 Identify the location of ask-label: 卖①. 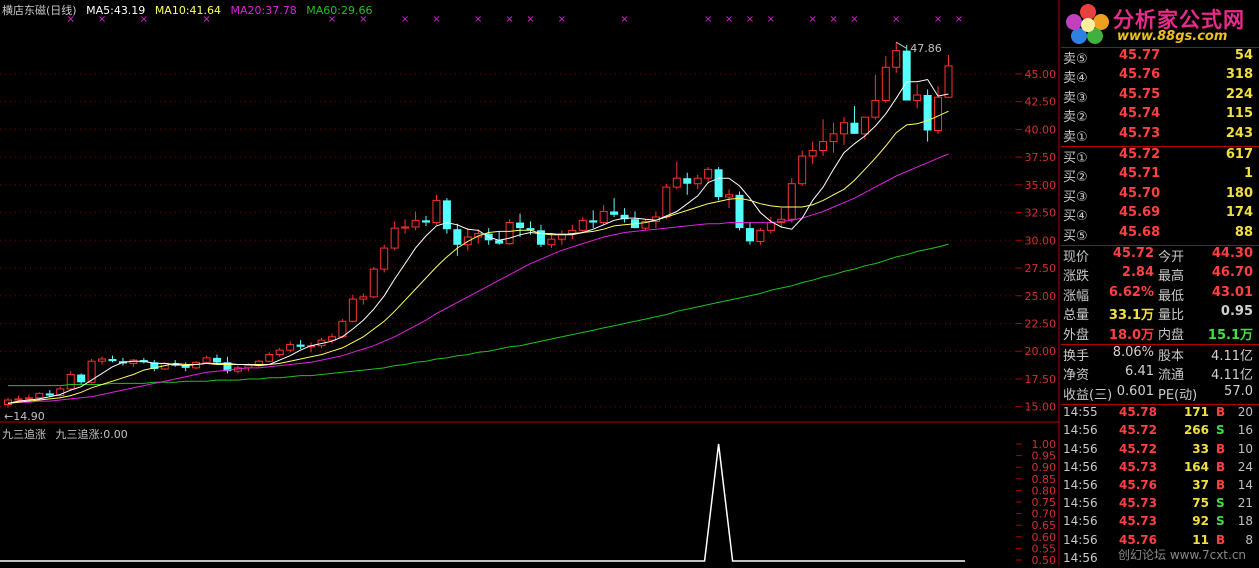
(1075, 137).